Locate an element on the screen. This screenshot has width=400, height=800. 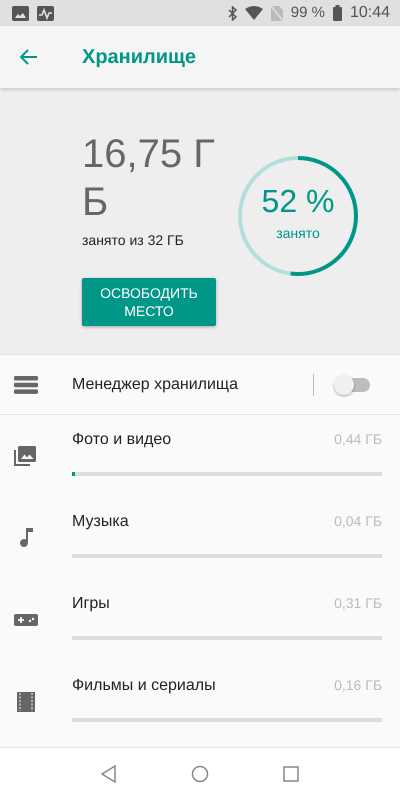
photos-icon is located at coordinates (26, 456).